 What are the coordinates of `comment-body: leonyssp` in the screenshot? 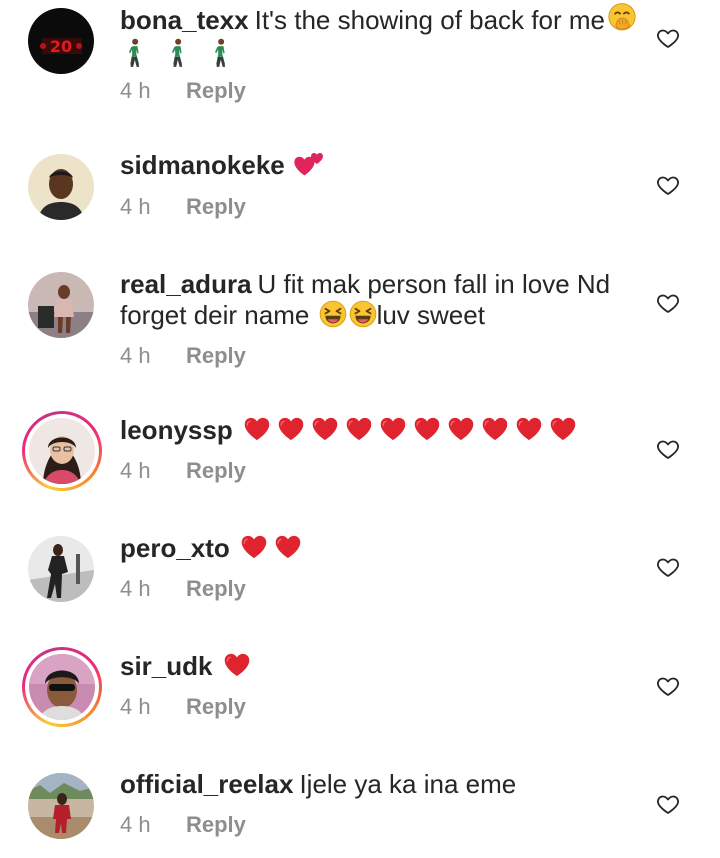 It's located at (380, 430).